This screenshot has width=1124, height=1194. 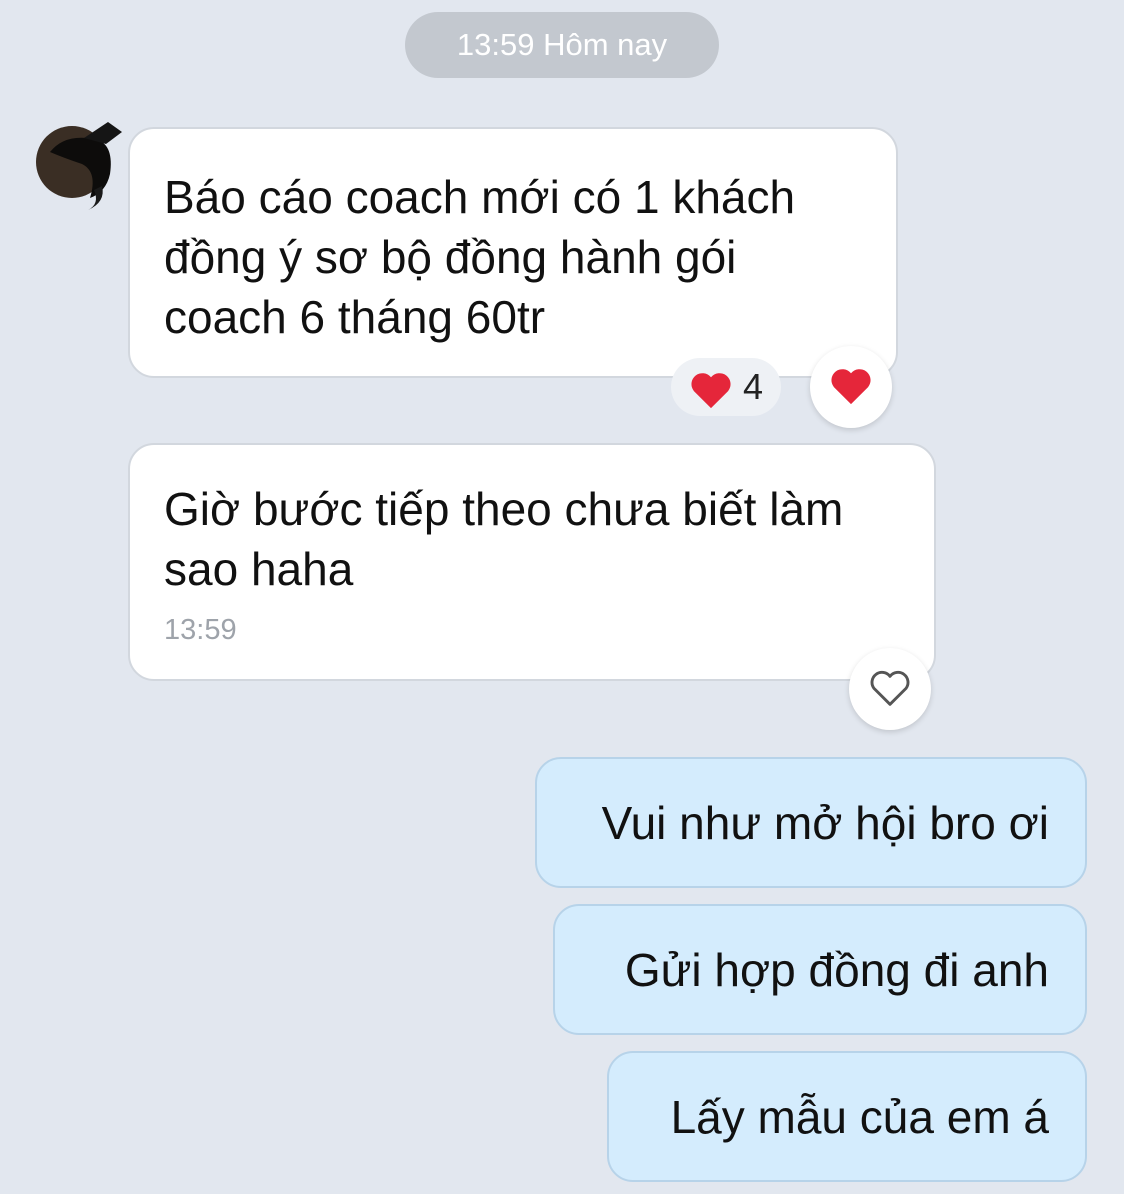 What do you see at coordinates (859, 1117) in the screenshot?
I see `message-text: Lấy mẫu của em á` at bounding box center [859, 1117].